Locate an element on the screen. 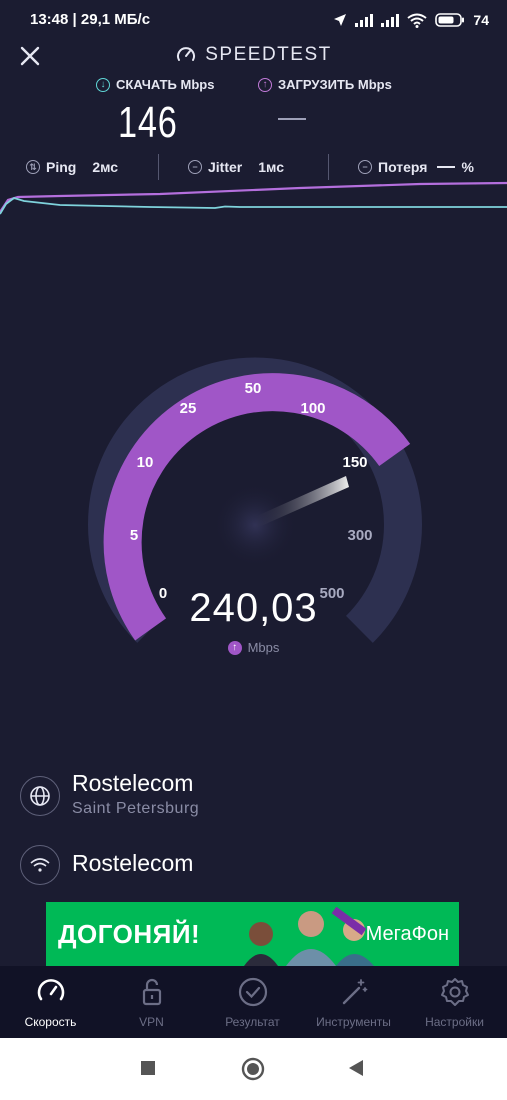 This screenshot has height=1100, width=507. nav-label: VPN is located at coordinates (151, 1022).